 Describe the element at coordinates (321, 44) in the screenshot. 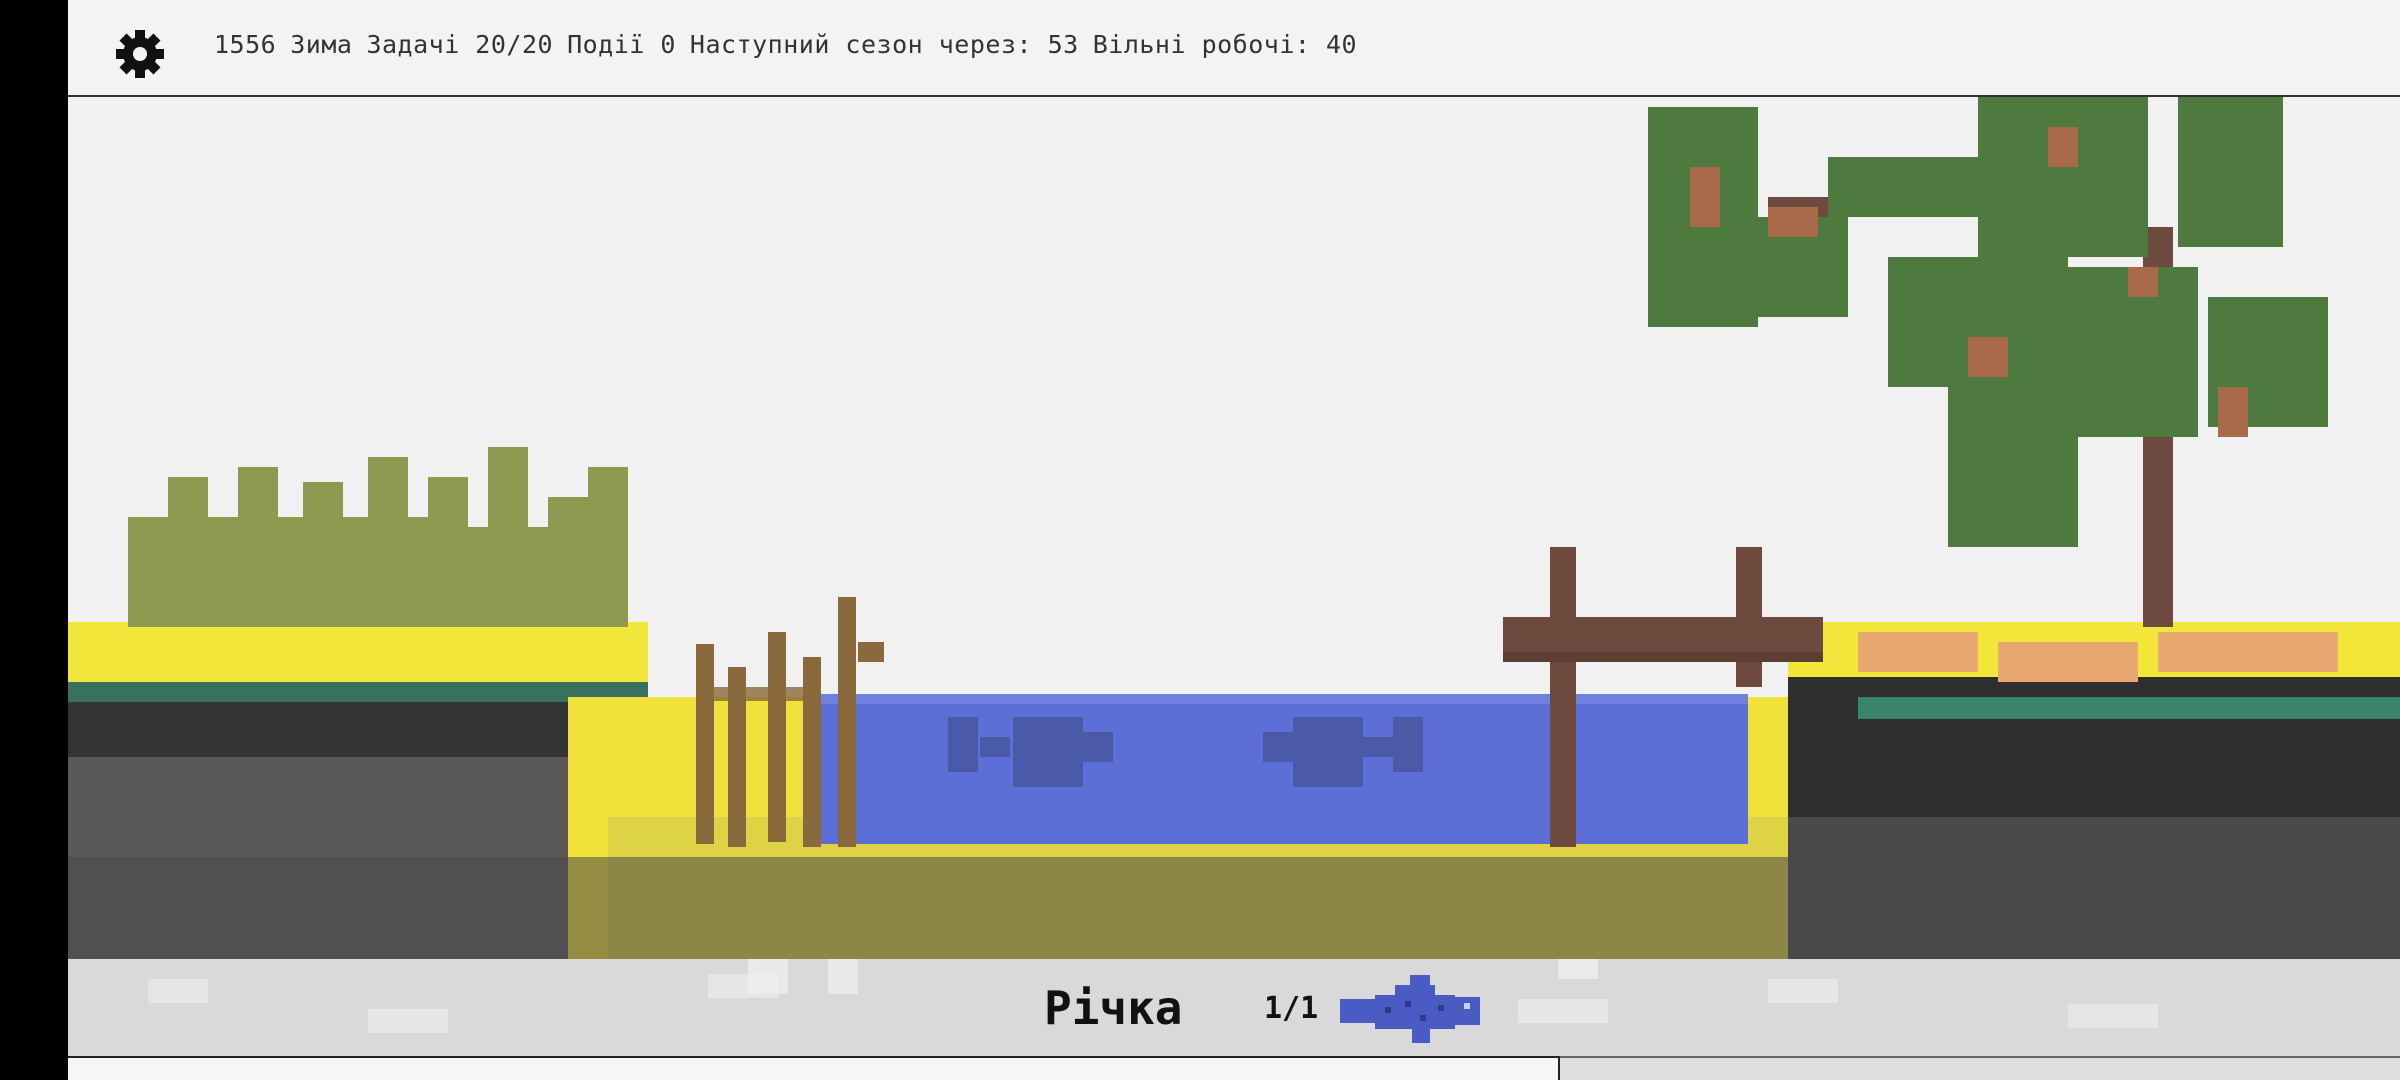

I see `season-label: Зима` at that location.